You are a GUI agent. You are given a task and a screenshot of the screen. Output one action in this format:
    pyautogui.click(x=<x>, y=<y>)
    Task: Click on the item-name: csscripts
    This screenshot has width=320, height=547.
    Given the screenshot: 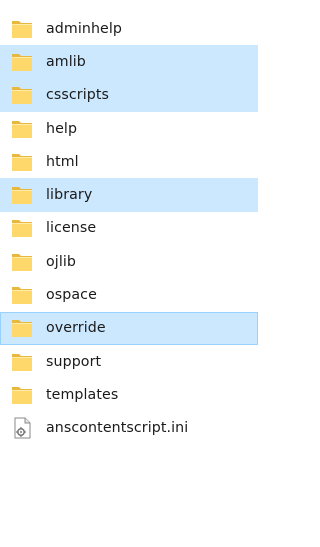 What is the action you would take?
    pyautogui.click(x=78, y=95)
    